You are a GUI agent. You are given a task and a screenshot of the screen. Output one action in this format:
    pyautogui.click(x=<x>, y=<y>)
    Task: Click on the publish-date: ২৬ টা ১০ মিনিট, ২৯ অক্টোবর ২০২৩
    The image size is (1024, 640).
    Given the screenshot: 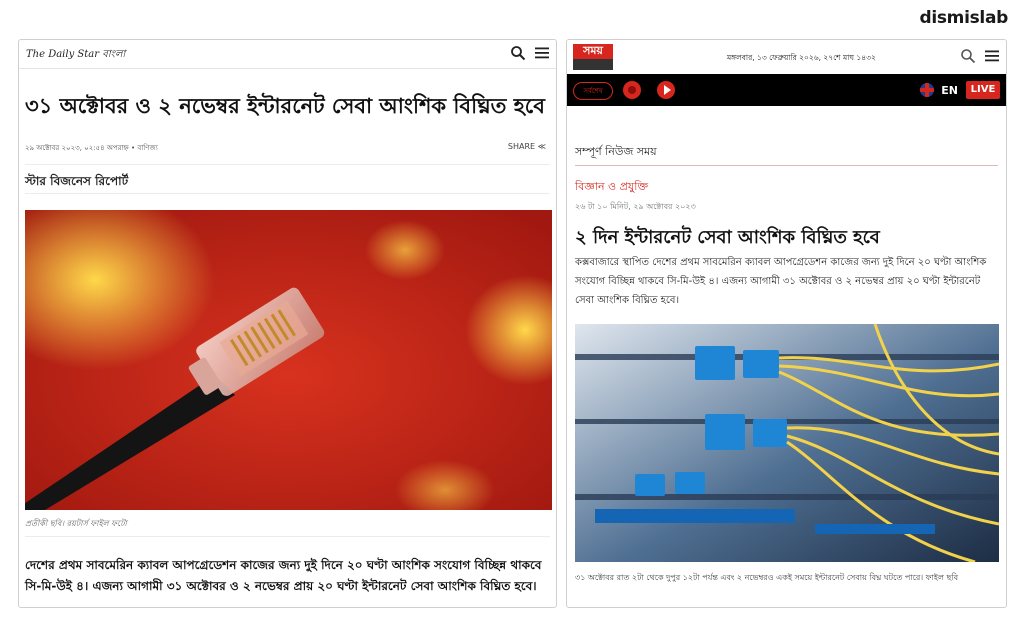 What is the action you would take?
    pyautogui.click(x=635, y=206)
    